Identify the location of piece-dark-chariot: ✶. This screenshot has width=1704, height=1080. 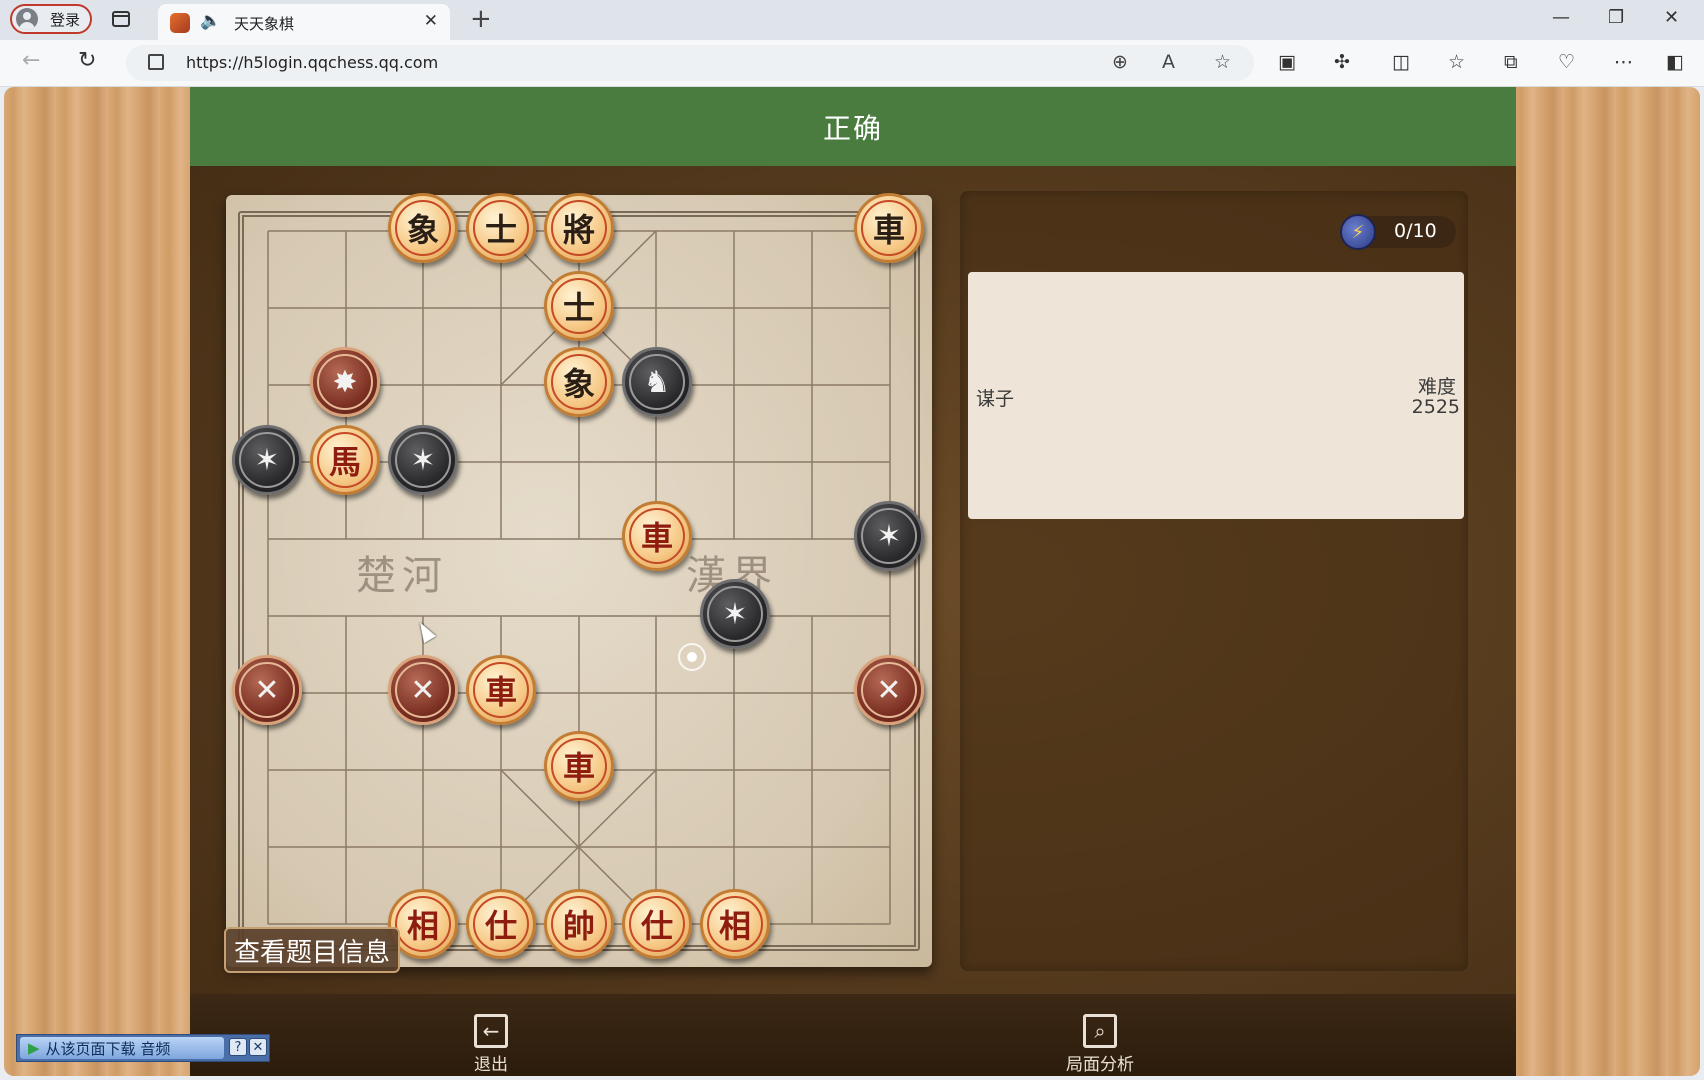
(889, 536).